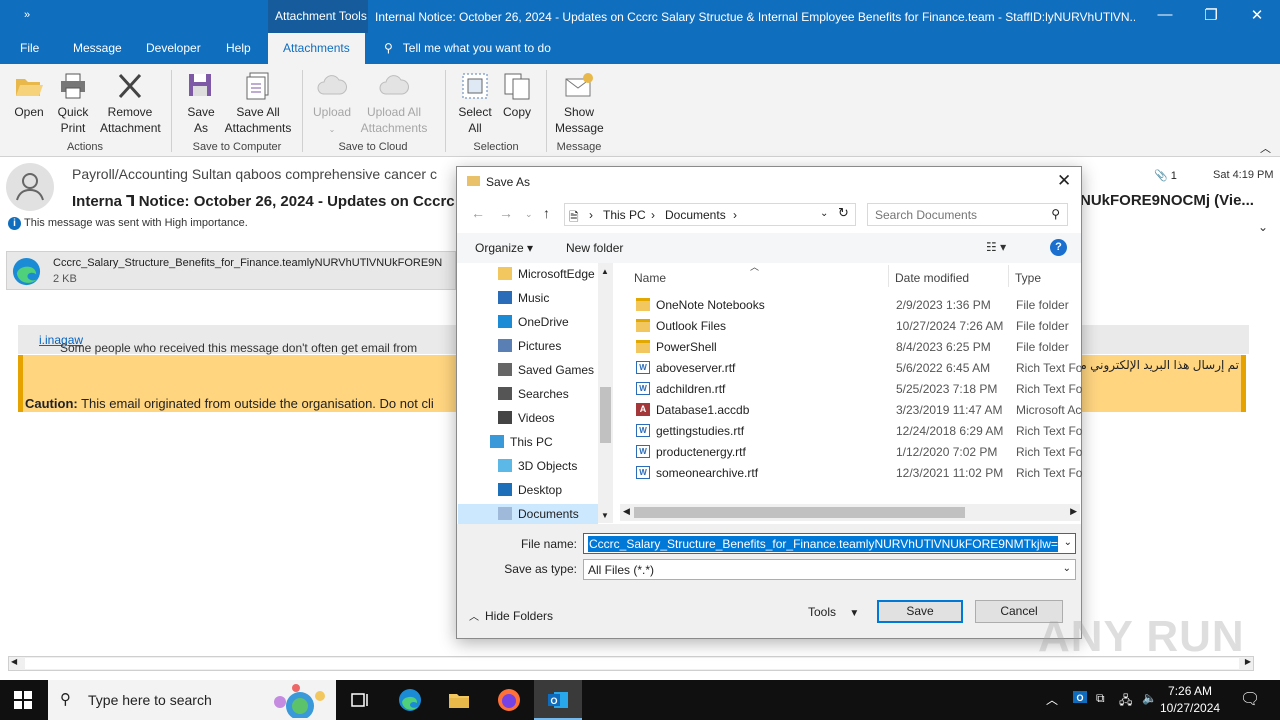  I want to click on taskbar-outlook: O, so click(558, 700).